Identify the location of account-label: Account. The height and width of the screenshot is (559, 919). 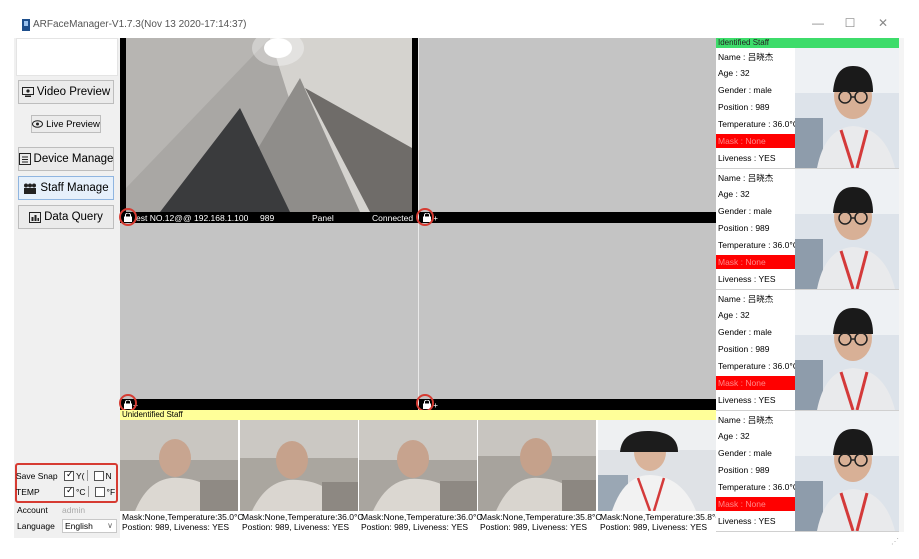
(32, 510).